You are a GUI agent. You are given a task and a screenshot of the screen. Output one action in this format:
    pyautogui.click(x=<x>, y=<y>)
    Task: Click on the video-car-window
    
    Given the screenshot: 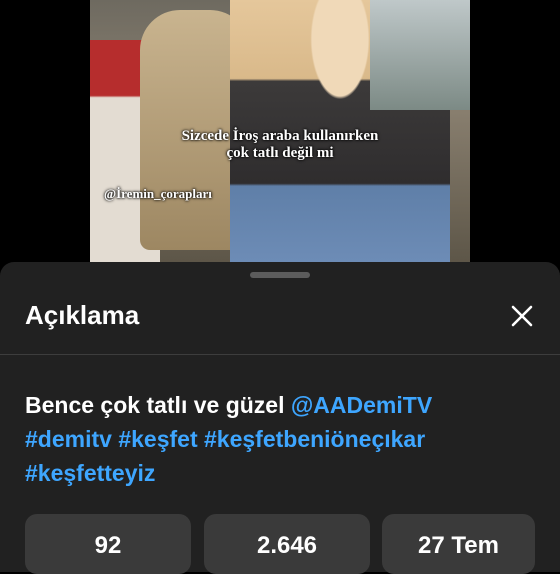 What is the action you would take?
    pyautogui.click(x=420, y=55)
    